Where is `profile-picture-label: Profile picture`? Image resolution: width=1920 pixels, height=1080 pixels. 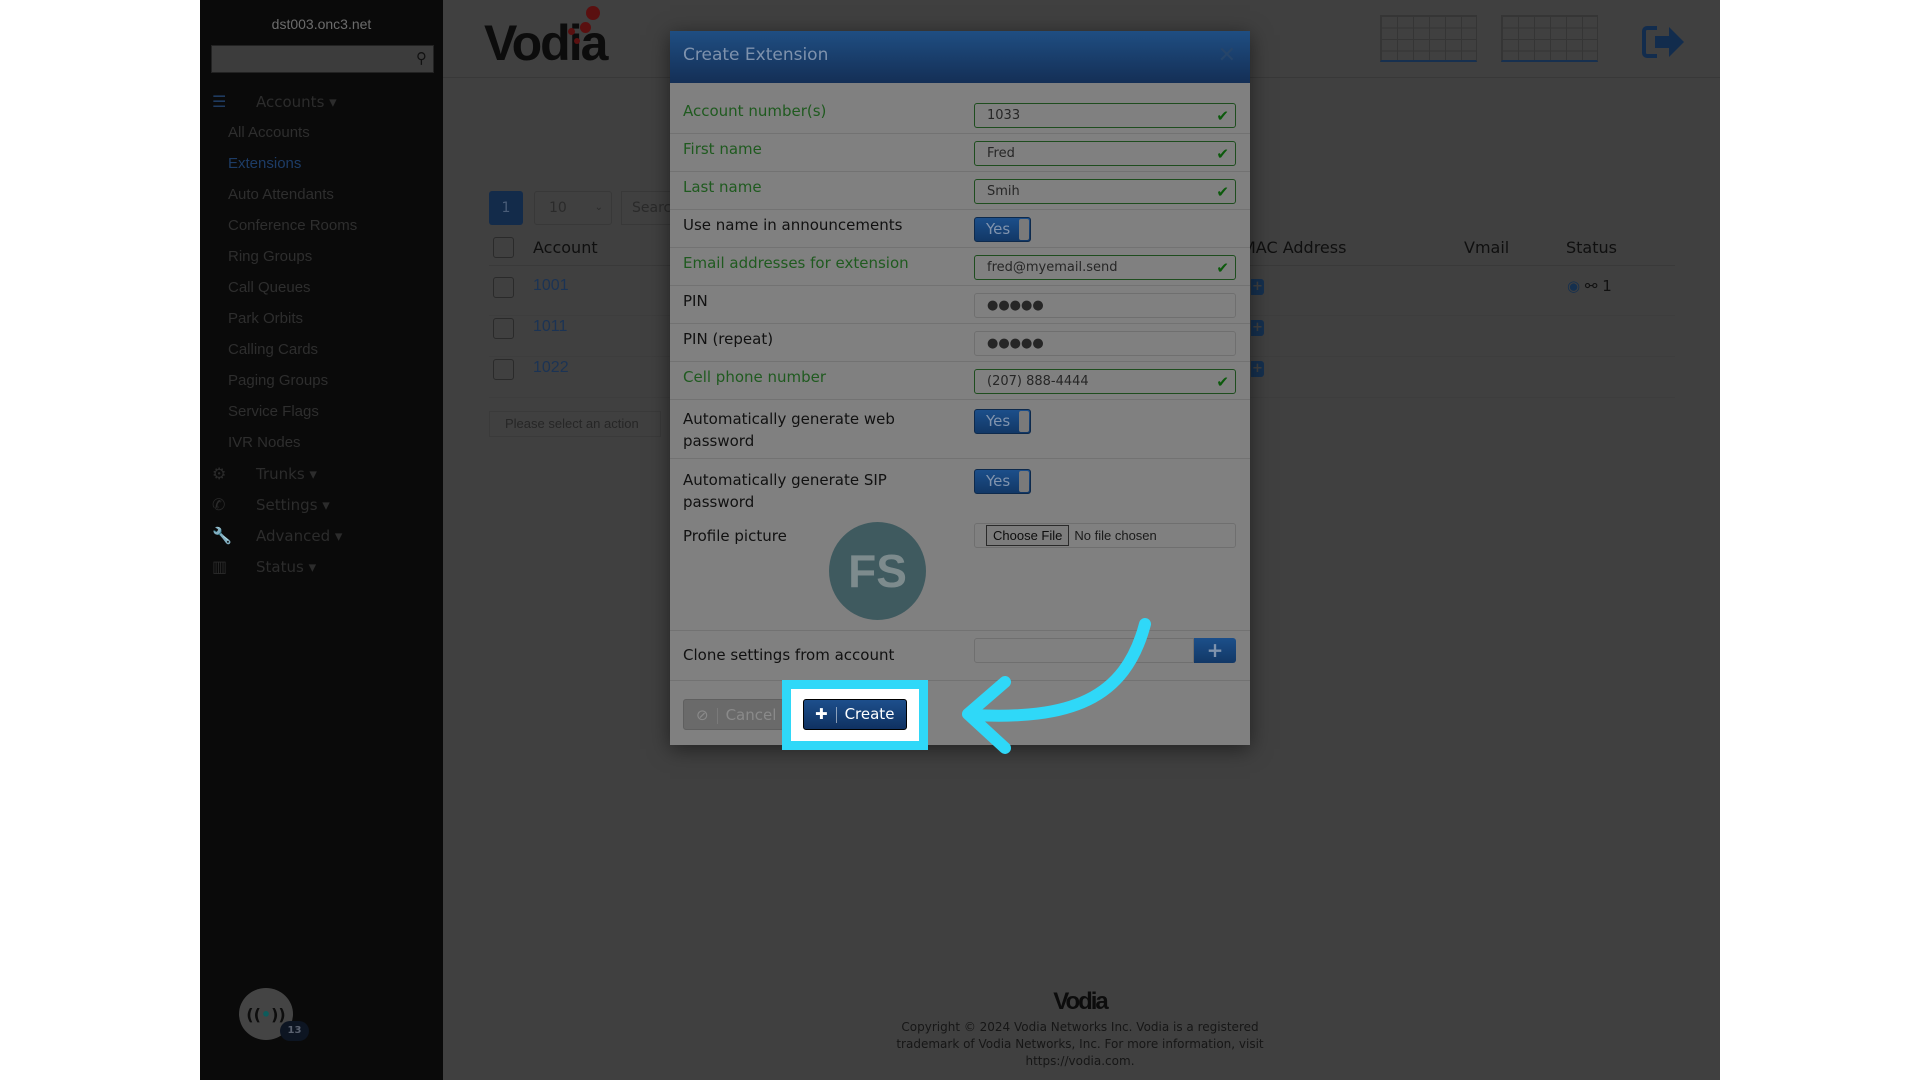
profile-picture-label: Profile picture is located at coordinates (735, 536).